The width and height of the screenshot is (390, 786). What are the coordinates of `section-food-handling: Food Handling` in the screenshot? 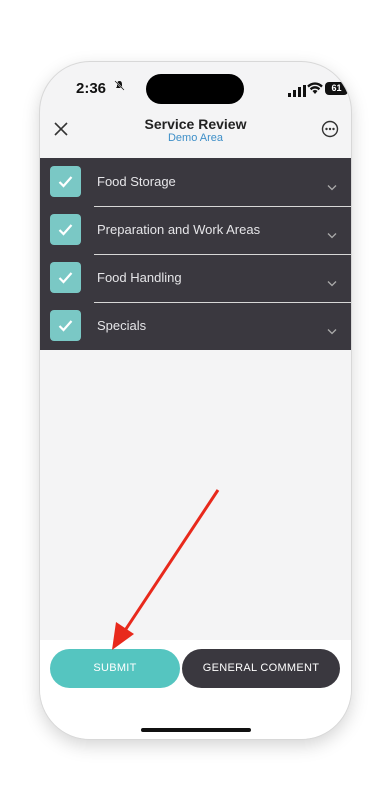 It's located at (195, 278).